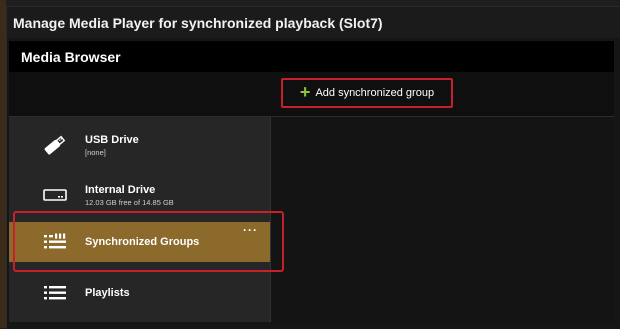 The width and height of the screenshot is (620, 329). What do you see at coordinates (139, 145) in the screenshot?
I see `sidebar-item-usb-drive: USB Drive [none]` at bounding box center [139, 145].